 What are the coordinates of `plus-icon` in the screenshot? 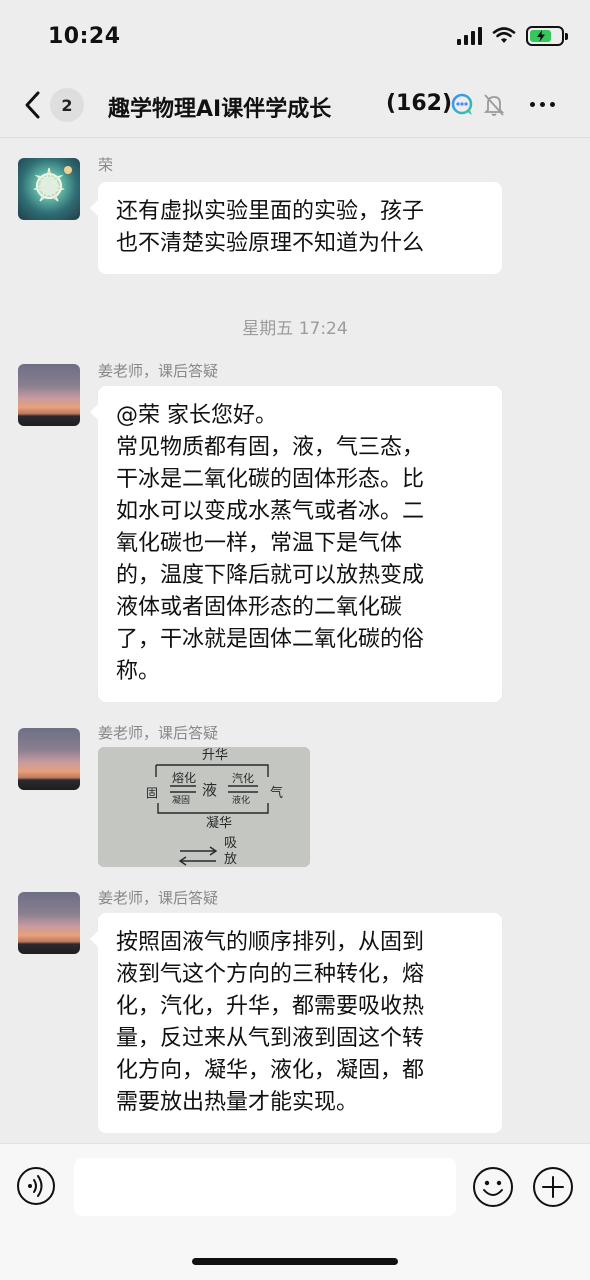 It's located at (553, 1187).